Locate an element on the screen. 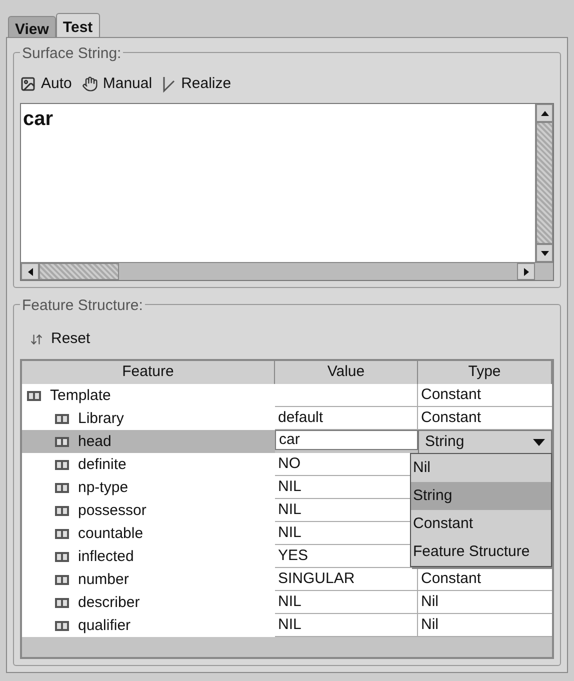 The width and height of the screenshot is (574, 681). refresh-icon is located at coordinates (36, 339).